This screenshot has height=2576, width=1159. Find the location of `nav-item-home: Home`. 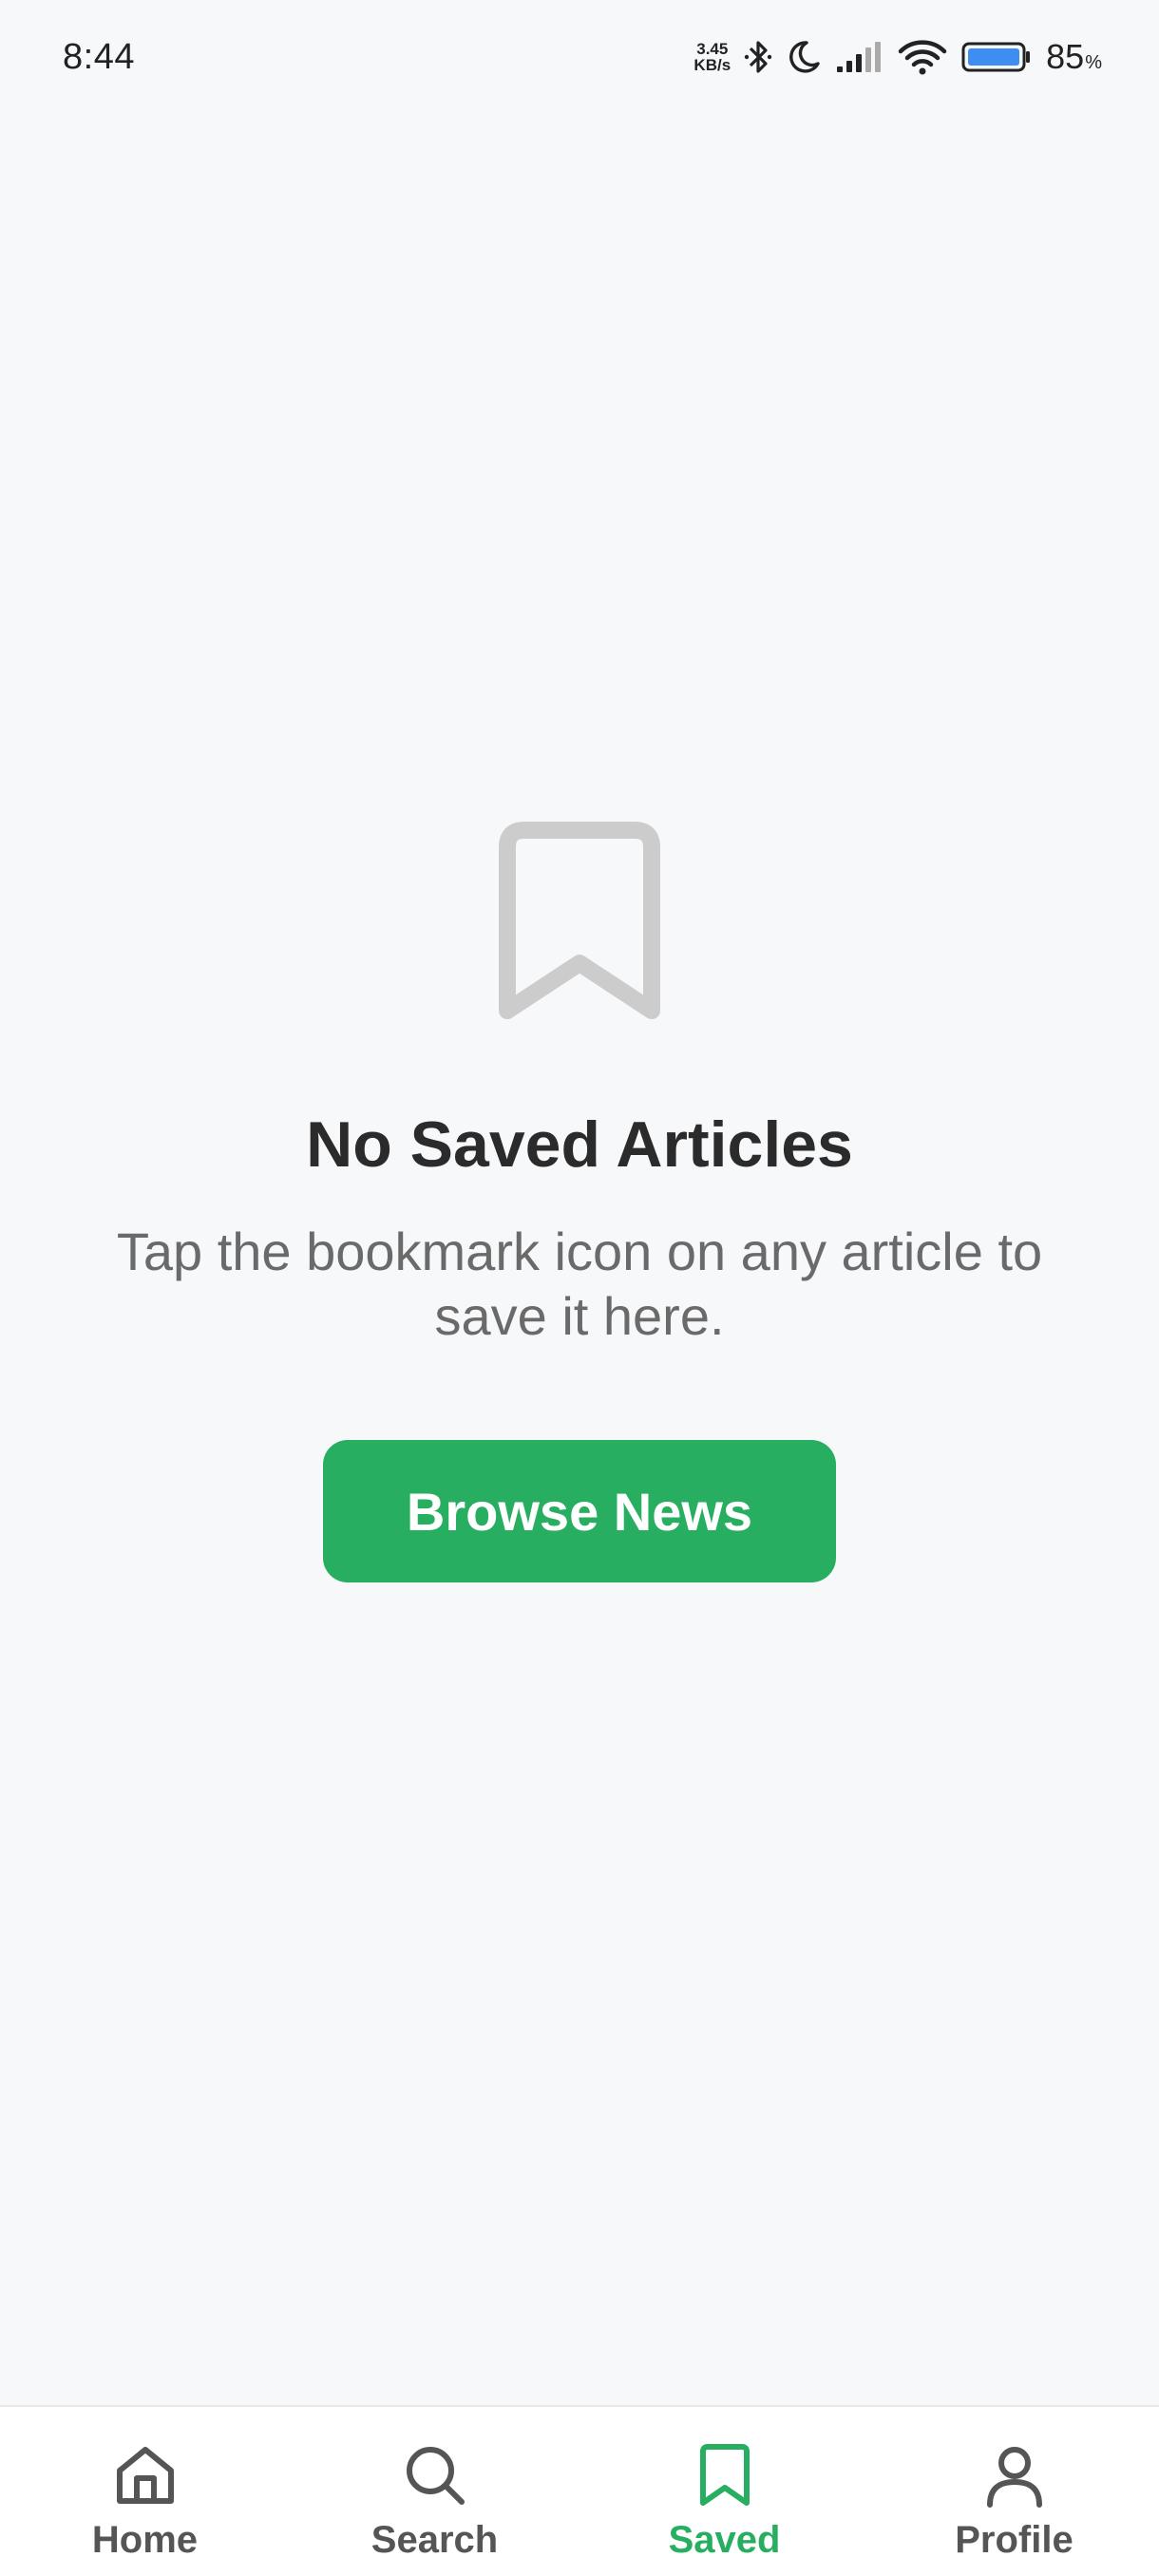

nav-item-home: Home is located at coordinates (145, 2491).